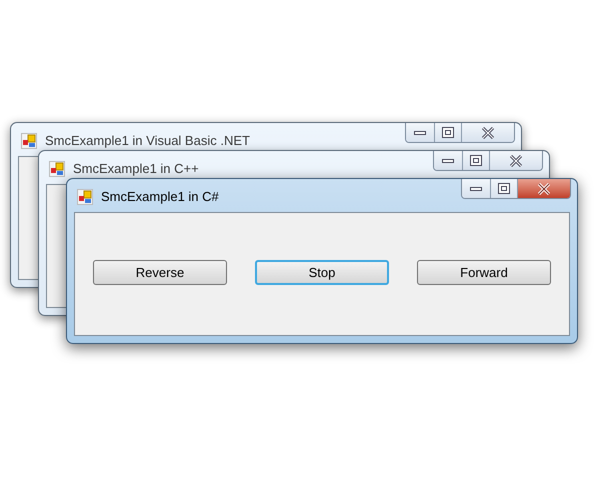 The image size is (600, 480). Describe the element at coordinates (484, 272) in the screenshot. I see `push-button: Forward` at that location.